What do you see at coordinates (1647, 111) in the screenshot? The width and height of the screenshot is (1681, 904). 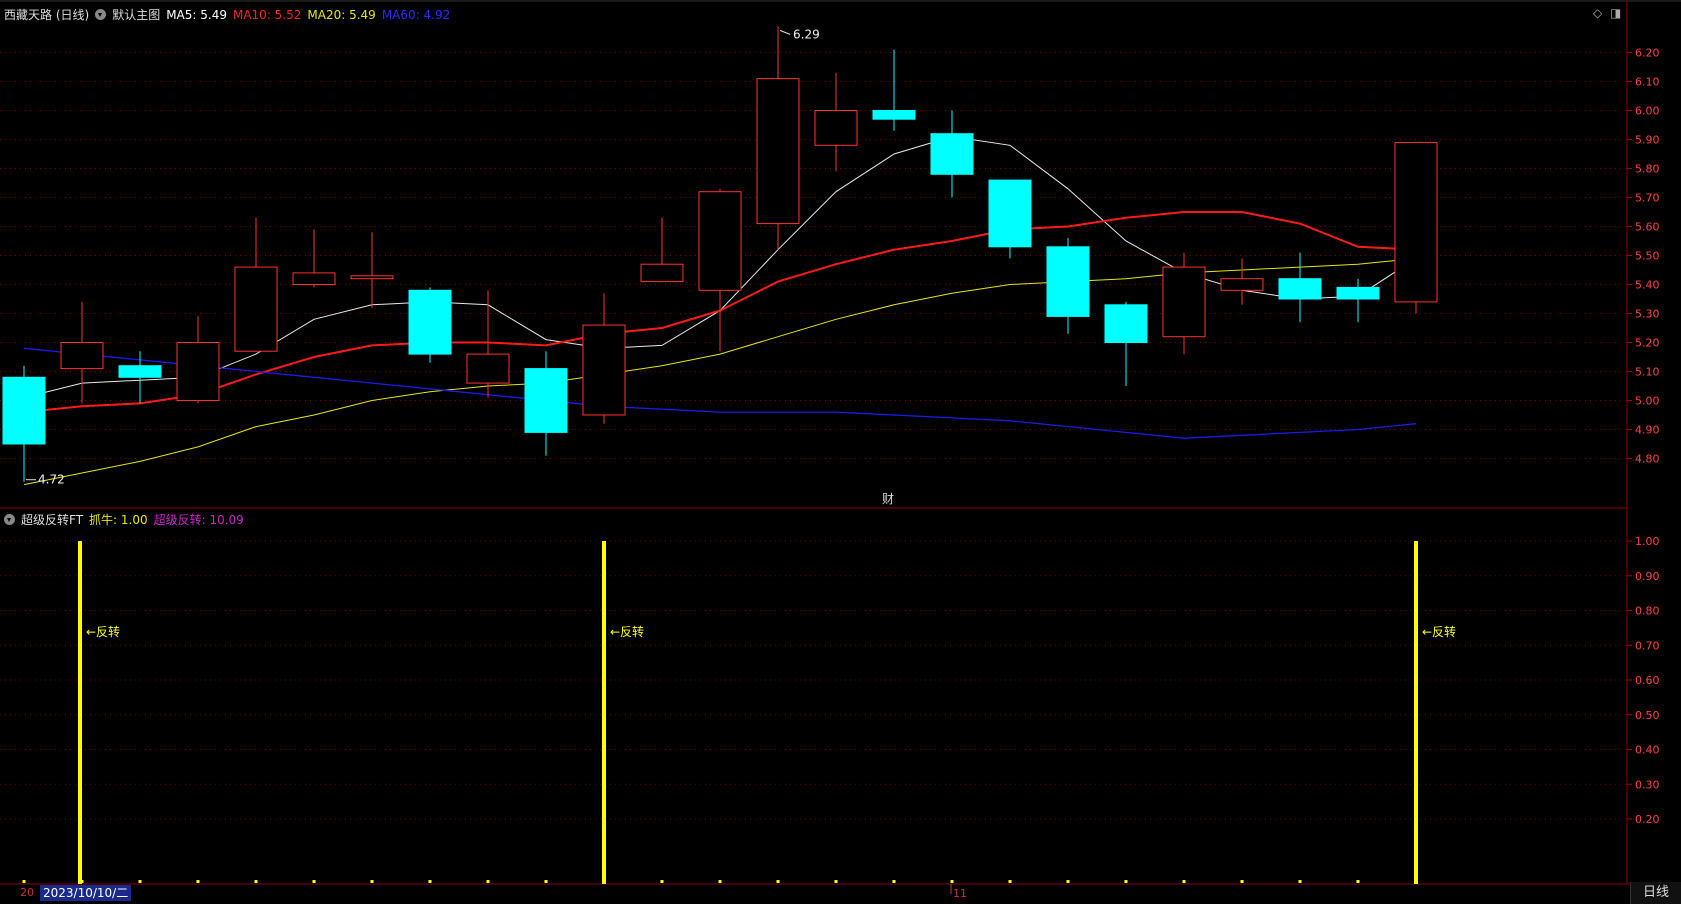 I see `price-tick-label: 6.00` at bounding box center [1647, 111].